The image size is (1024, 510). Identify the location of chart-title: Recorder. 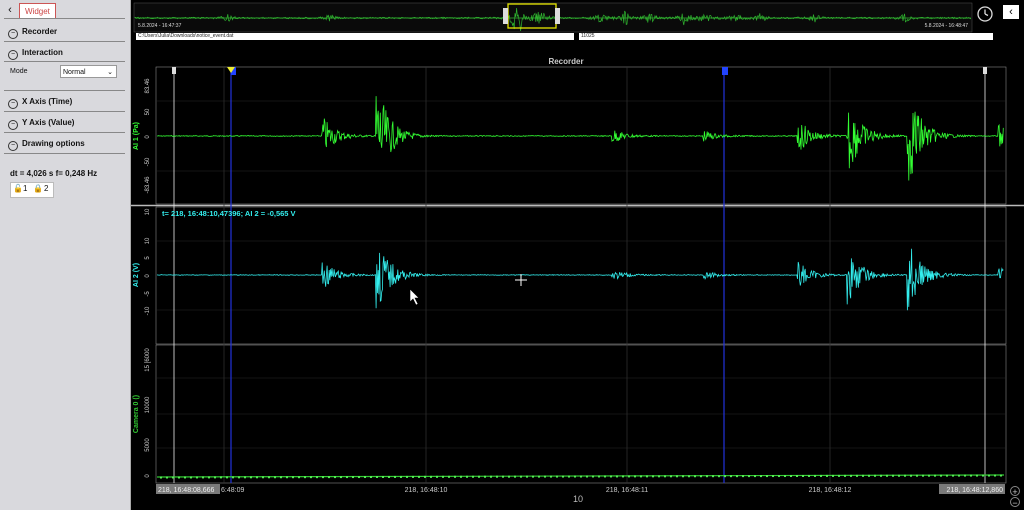
(565, 61).